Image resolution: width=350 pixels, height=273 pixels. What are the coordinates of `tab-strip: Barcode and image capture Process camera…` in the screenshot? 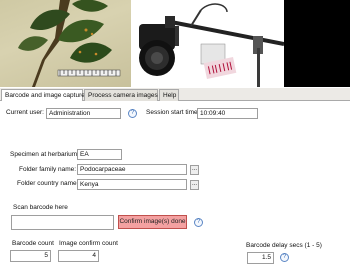 It's located at (175, 95).